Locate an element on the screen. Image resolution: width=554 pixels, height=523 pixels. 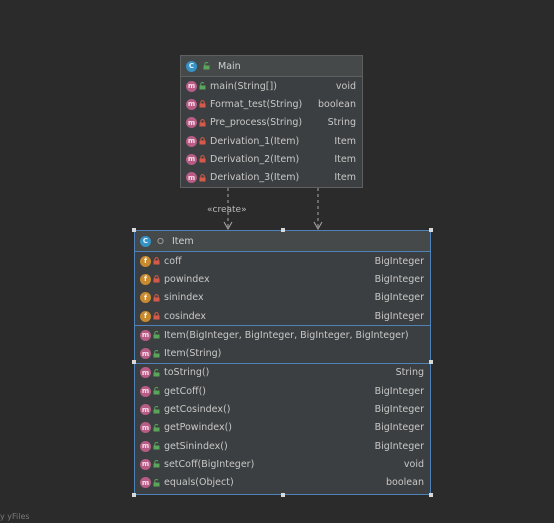
member-name: Derivation_2(Item) is located at coordinates (255, 159).